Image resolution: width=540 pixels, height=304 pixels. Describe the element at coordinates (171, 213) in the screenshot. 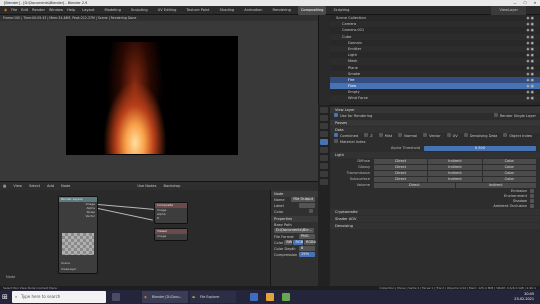

I see `composite-node: Composite Image Alpha Z` at that location.